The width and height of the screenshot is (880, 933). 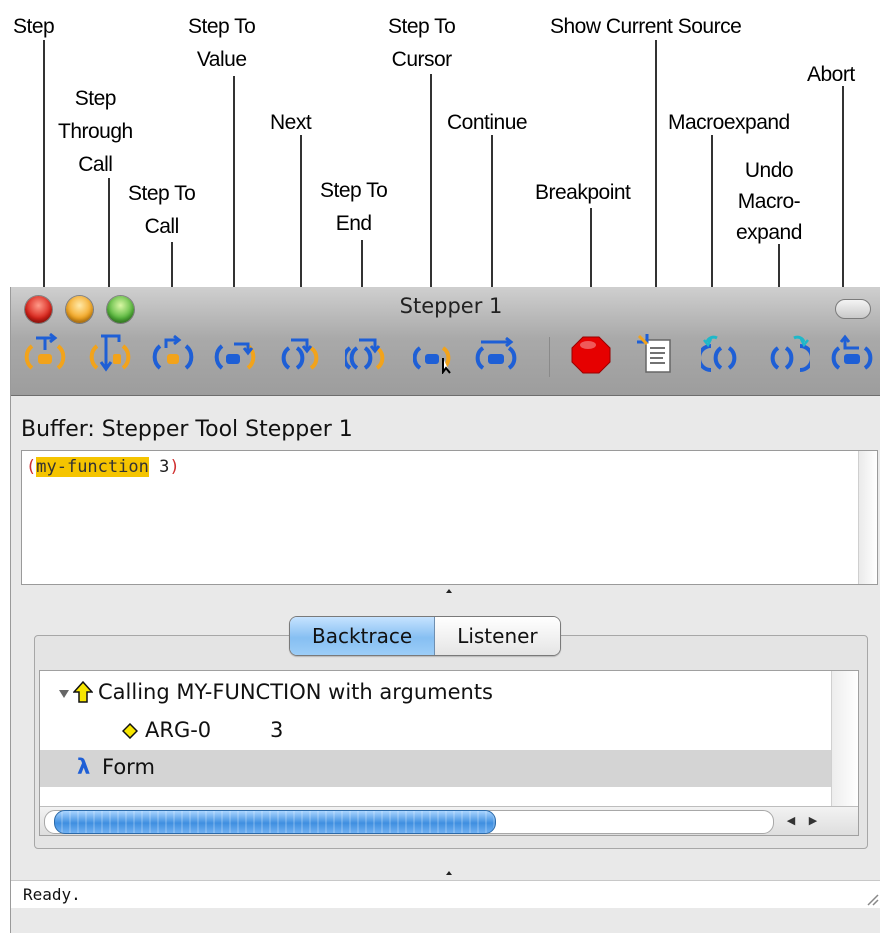 I want to click on callout-undo-macroexpand: Undo Macro- expand, so click(x=769, y=201).